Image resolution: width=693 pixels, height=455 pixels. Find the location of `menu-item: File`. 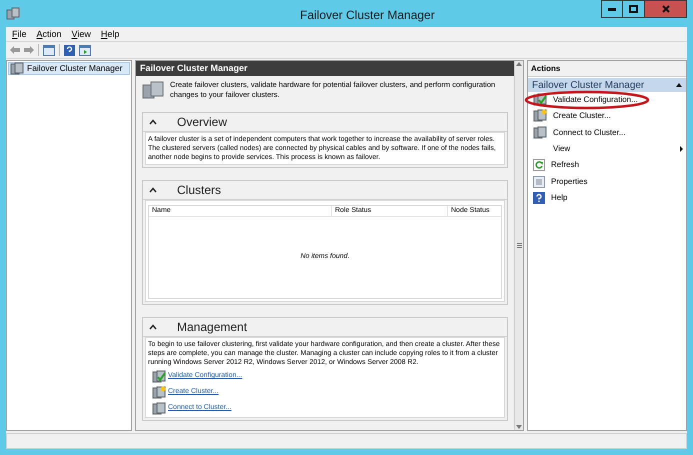

menu-item: File is located at coordinates (19, 35).